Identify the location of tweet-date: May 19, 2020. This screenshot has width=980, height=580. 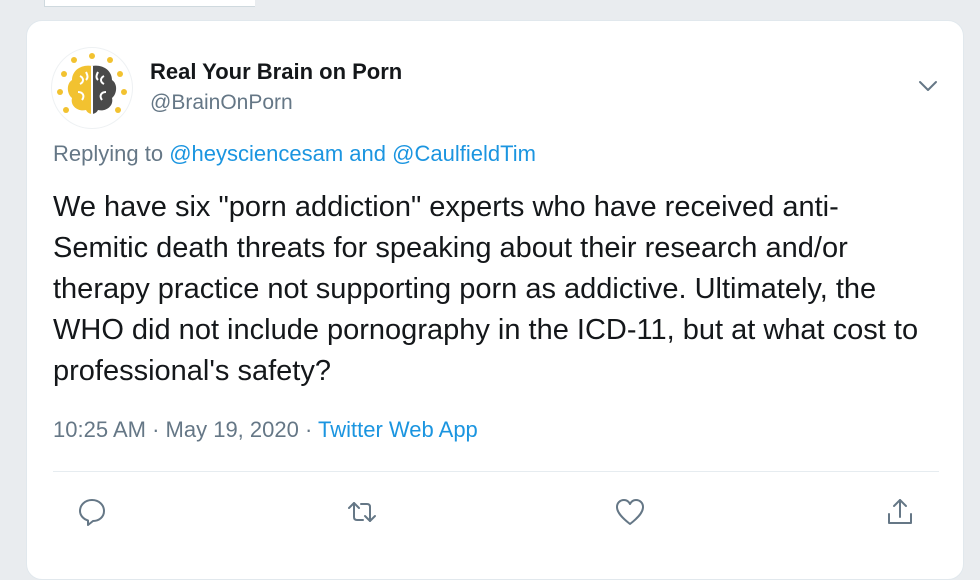
(232, 429).